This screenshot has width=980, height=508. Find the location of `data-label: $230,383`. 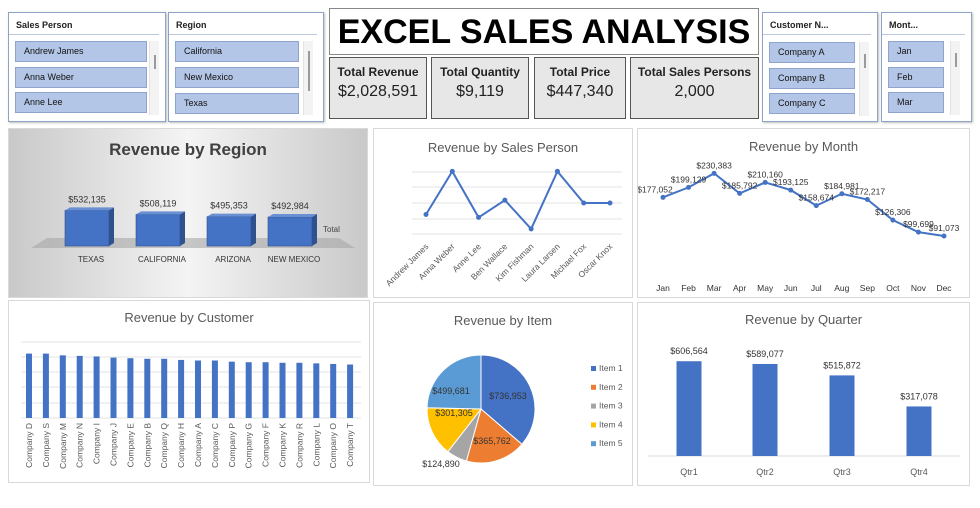

data-label: $230,383 is located at coordinates (714, 165).